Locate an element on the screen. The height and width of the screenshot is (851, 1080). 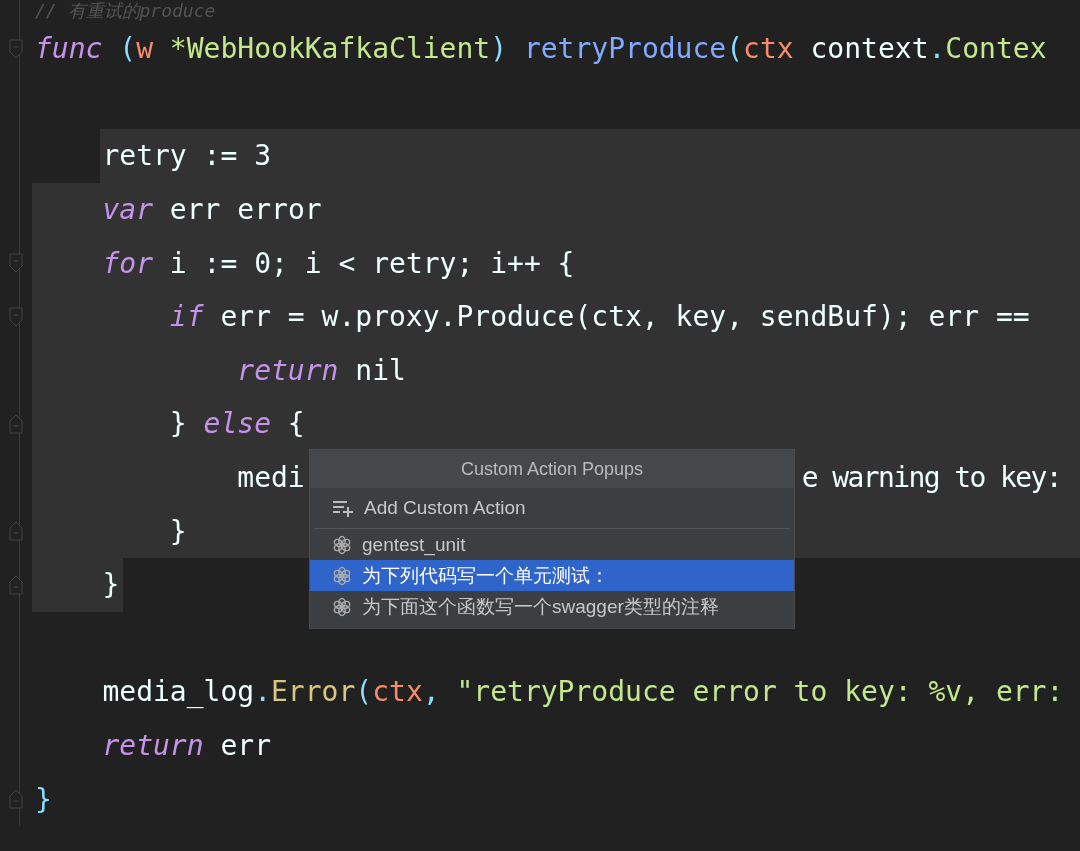
code-token: media_log is located at coordinates (178, 692).